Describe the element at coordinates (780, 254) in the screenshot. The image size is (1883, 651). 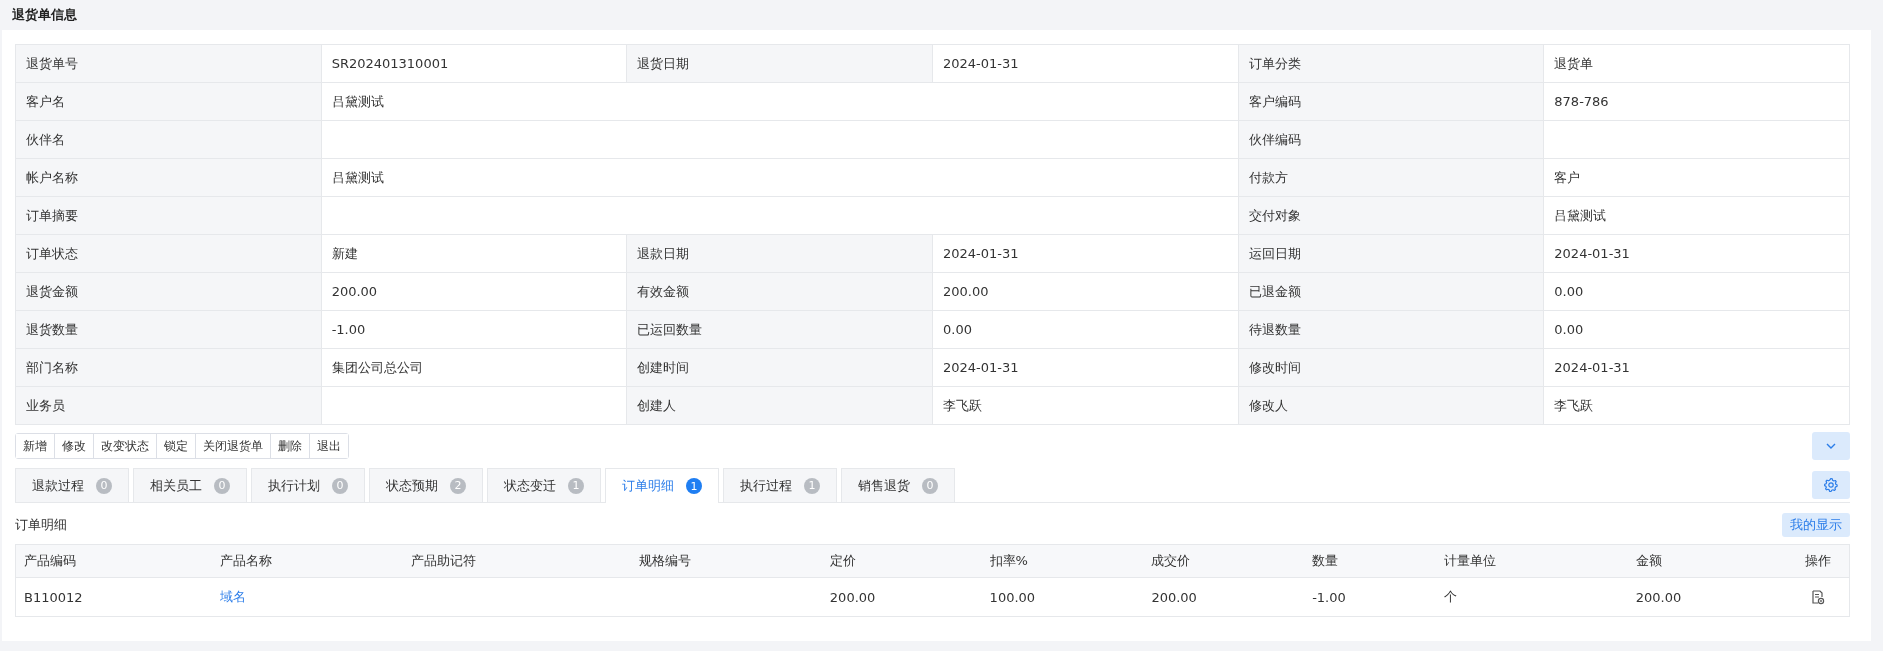
I see `field-label: 退款日期` at that location.